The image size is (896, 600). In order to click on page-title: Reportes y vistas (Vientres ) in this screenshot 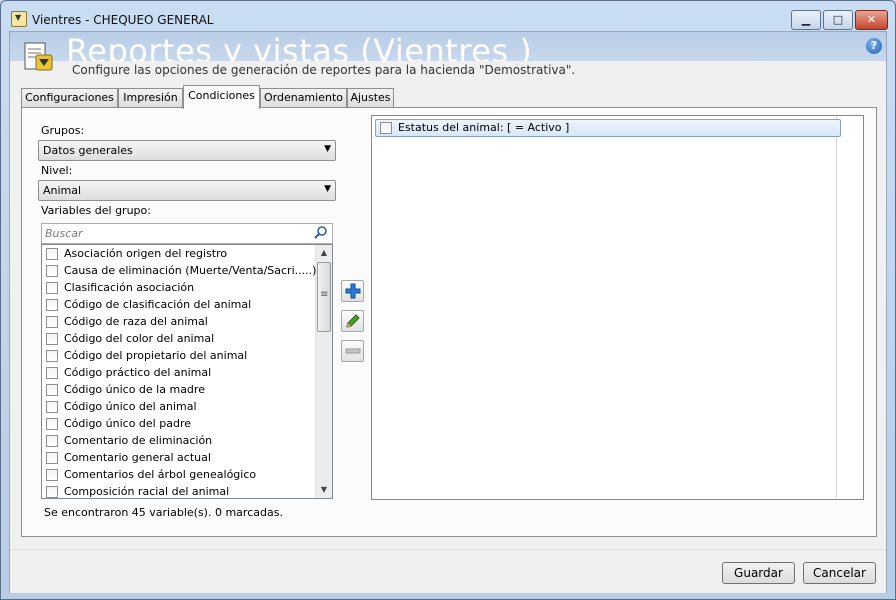, I will do `click(299, 46)`.